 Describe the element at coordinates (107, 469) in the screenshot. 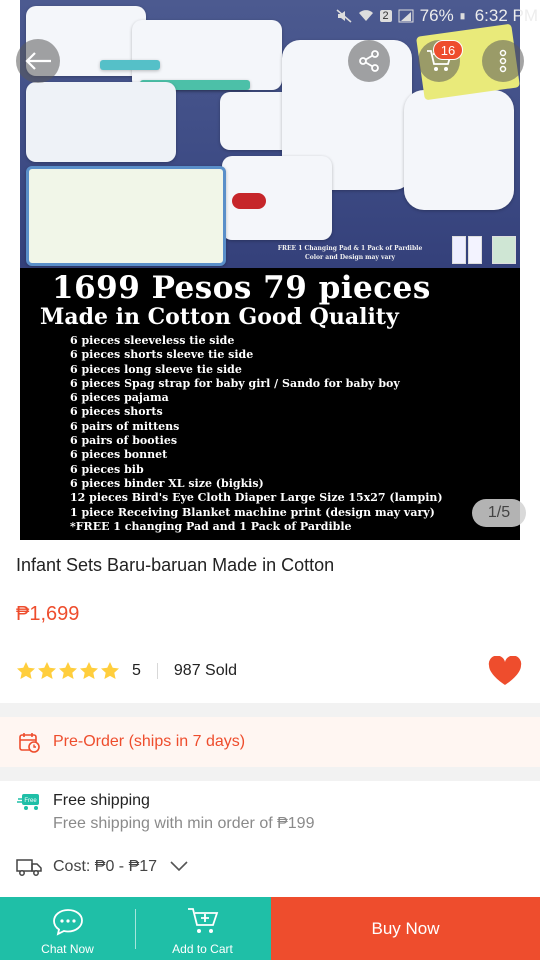

I see `promo-item: 6 pieces bib` at that location.